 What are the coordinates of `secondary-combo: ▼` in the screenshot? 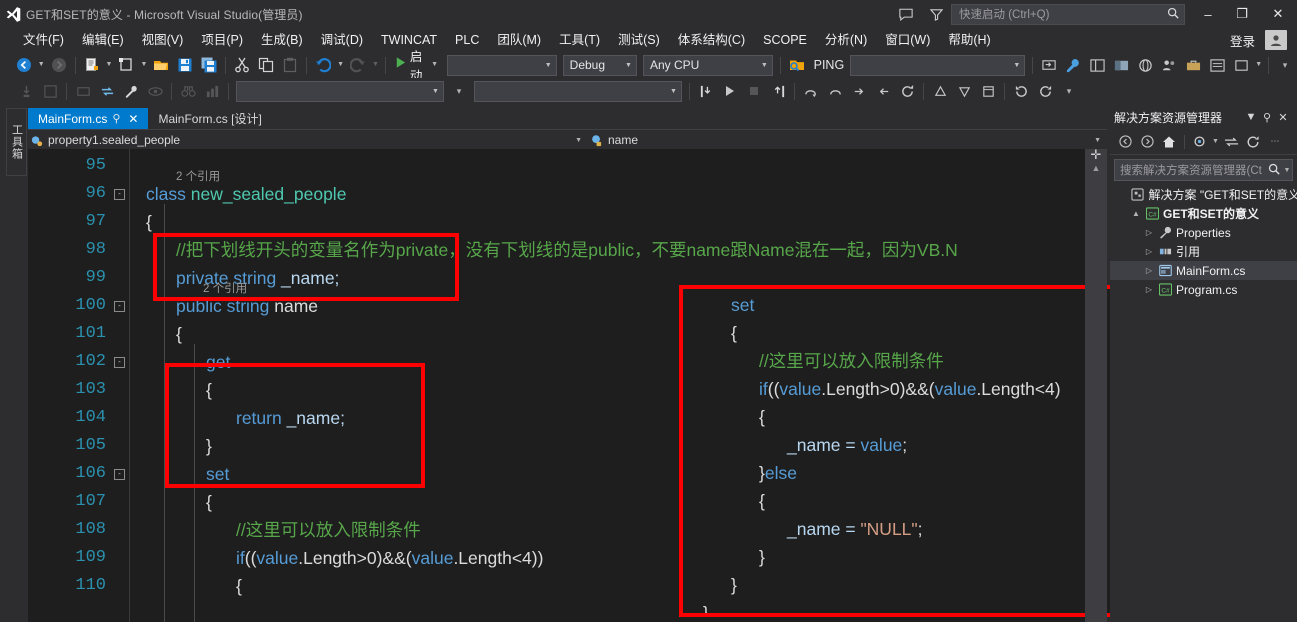 It's located at (578, 91).